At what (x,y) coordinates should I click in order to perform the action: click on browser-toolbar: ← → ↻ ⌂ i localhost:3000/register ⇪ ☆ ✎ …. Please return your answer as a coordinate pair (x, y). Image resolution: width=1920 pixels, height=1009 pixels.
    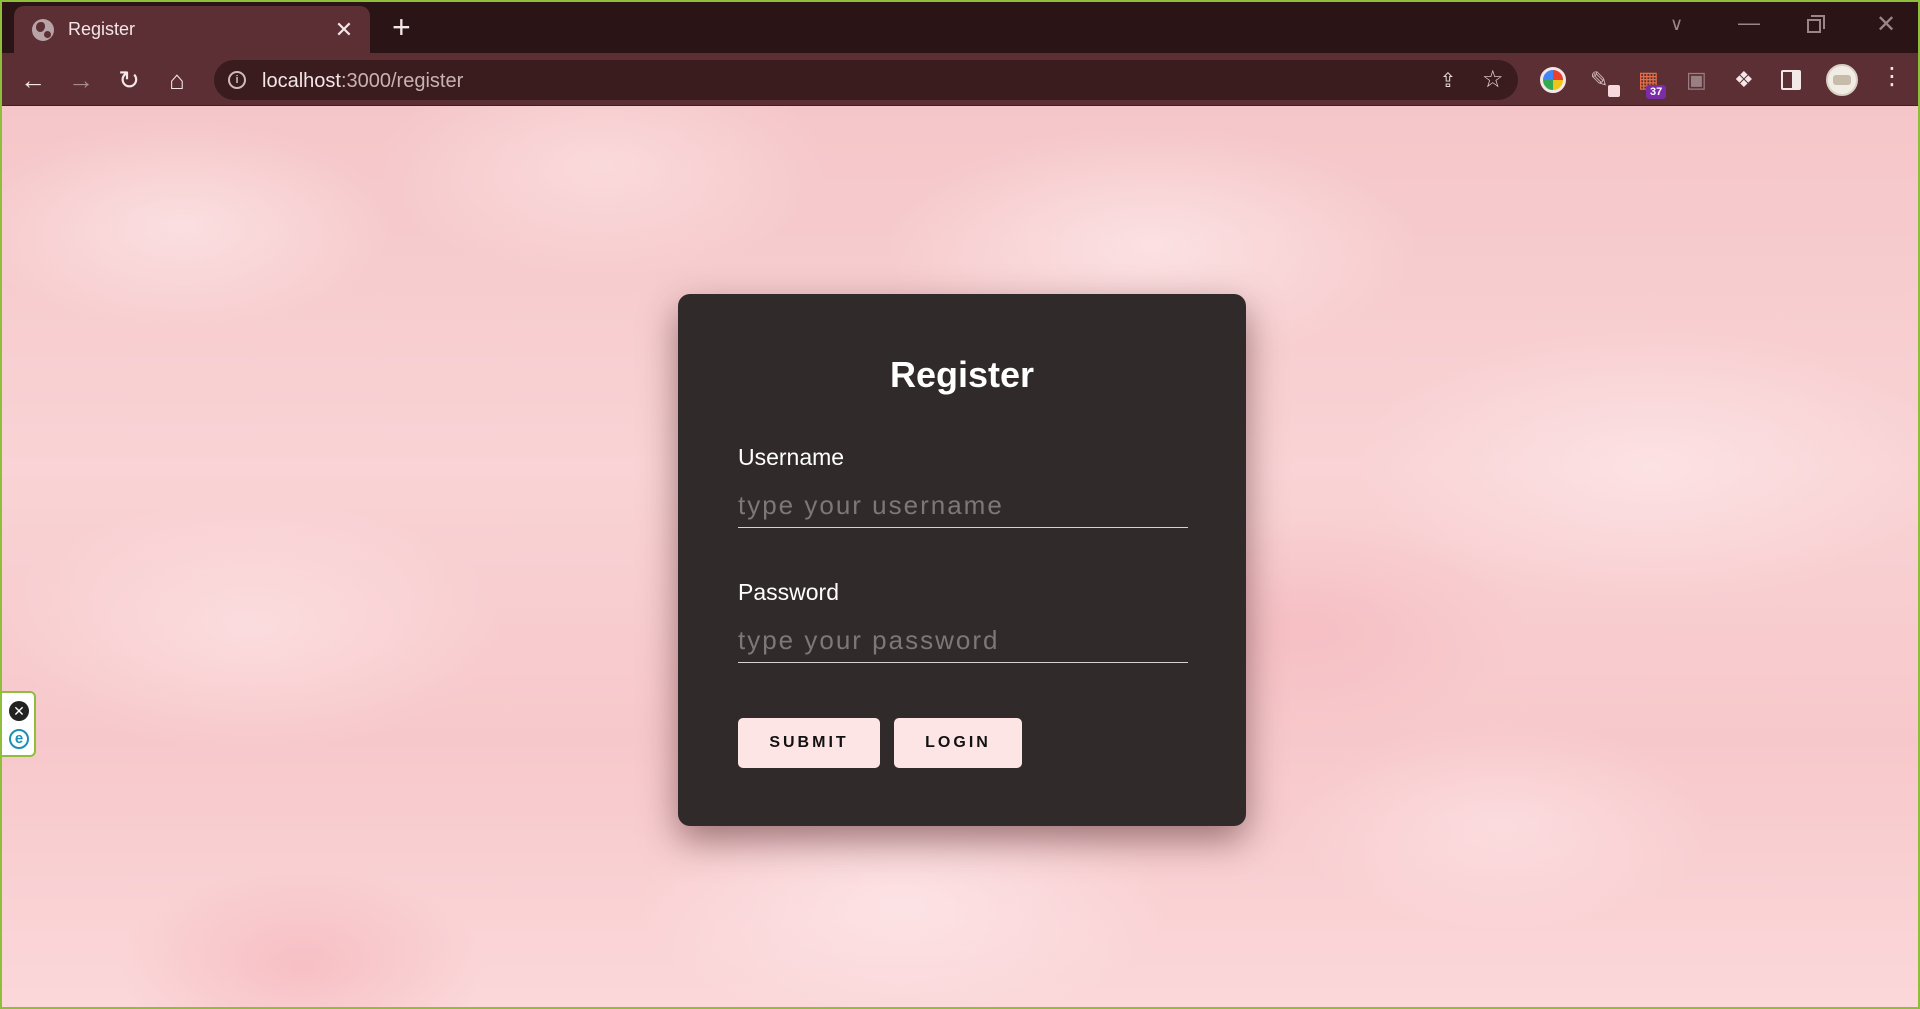
    Looking at the image, I should click on (960, 79).